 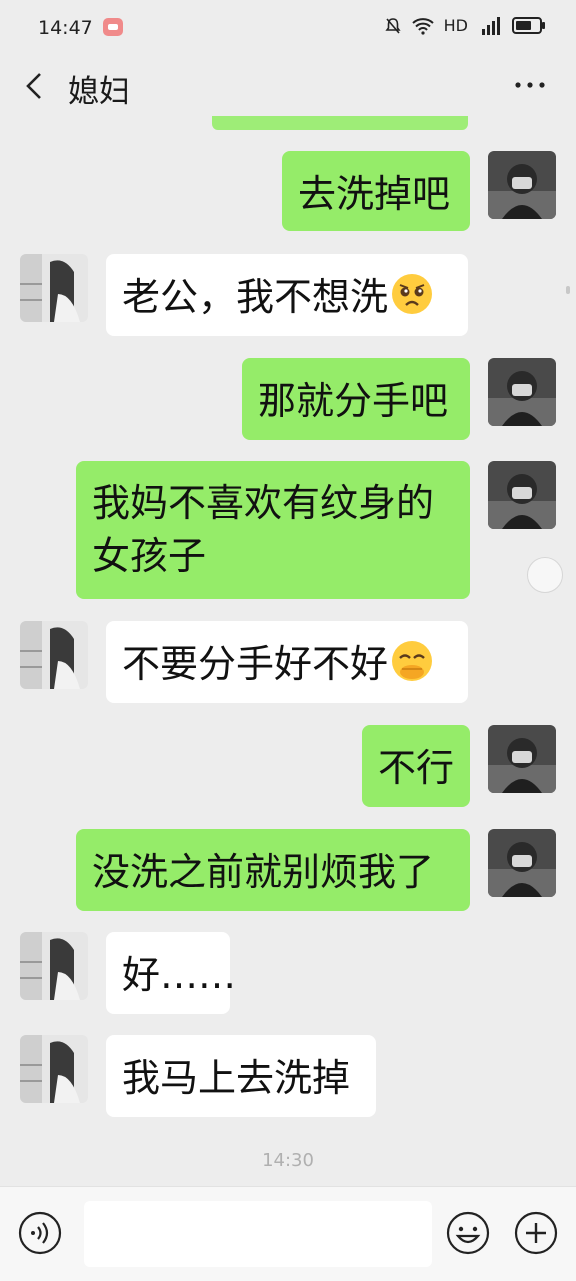 What do you see at coordinates (255, 664) in the screenshot?
I see `message-text: 不要分手好不好` at bounding box center [255, 664].